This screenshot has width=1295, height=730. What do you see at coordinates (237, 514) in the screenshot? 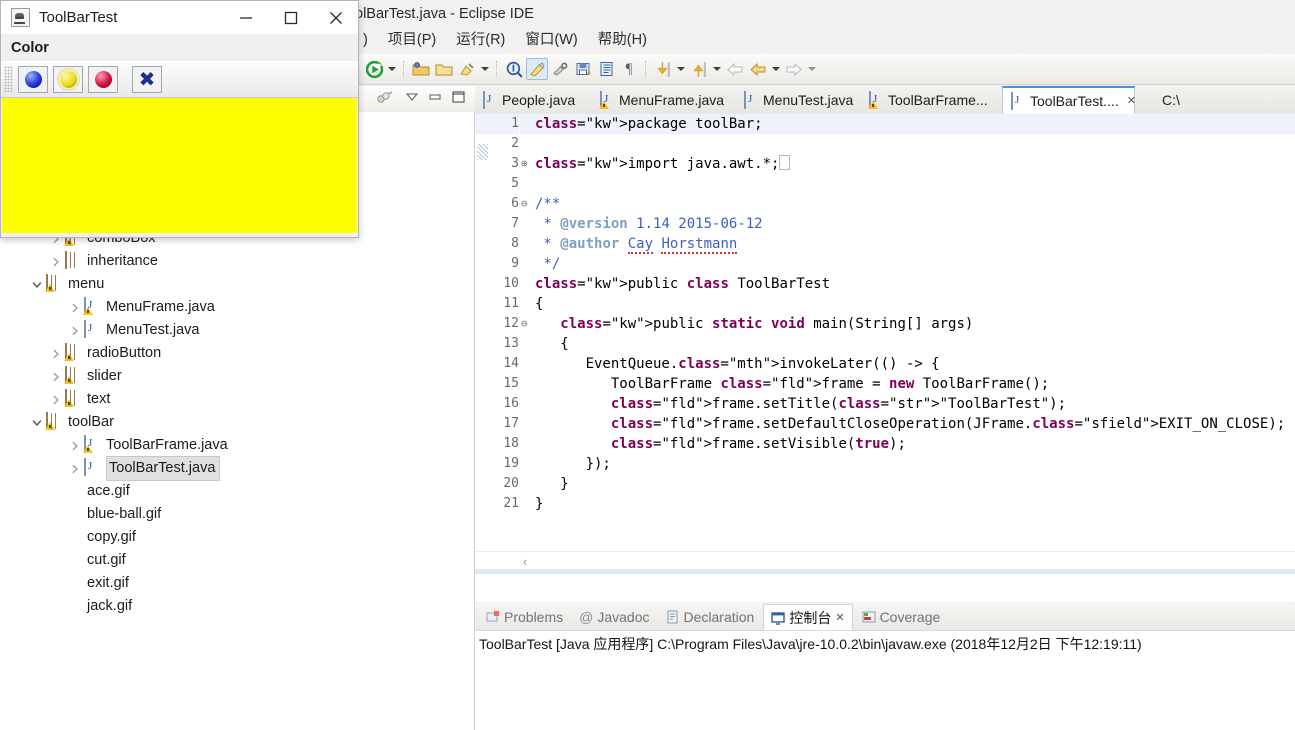
I see `tree-item-blue-ball-gif: blue-ball.gif` at bounding box center [237, 514].